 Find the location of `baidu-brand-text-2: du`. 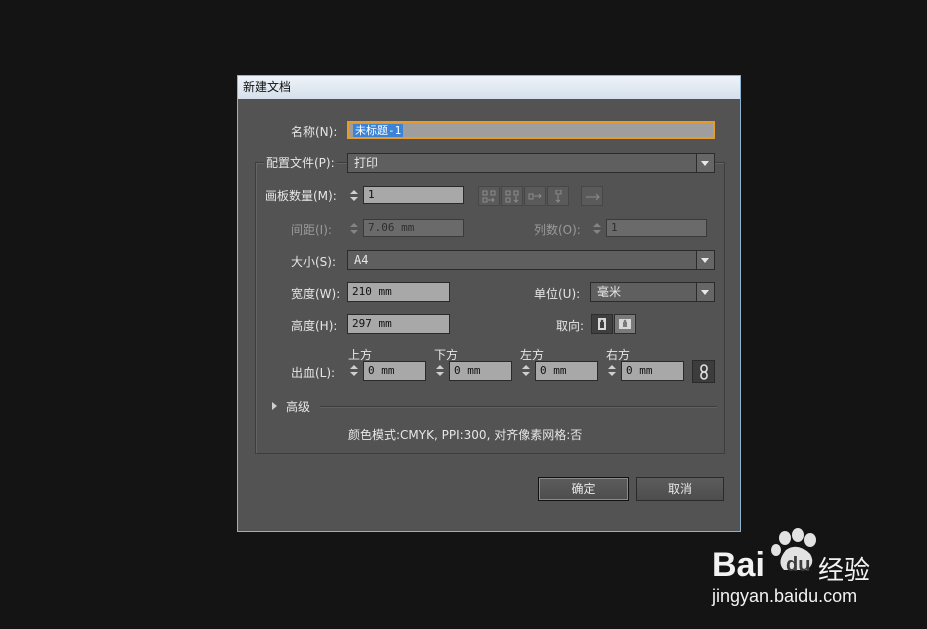

baidu-brand-text-2: du is located at coordinates (798, 565).